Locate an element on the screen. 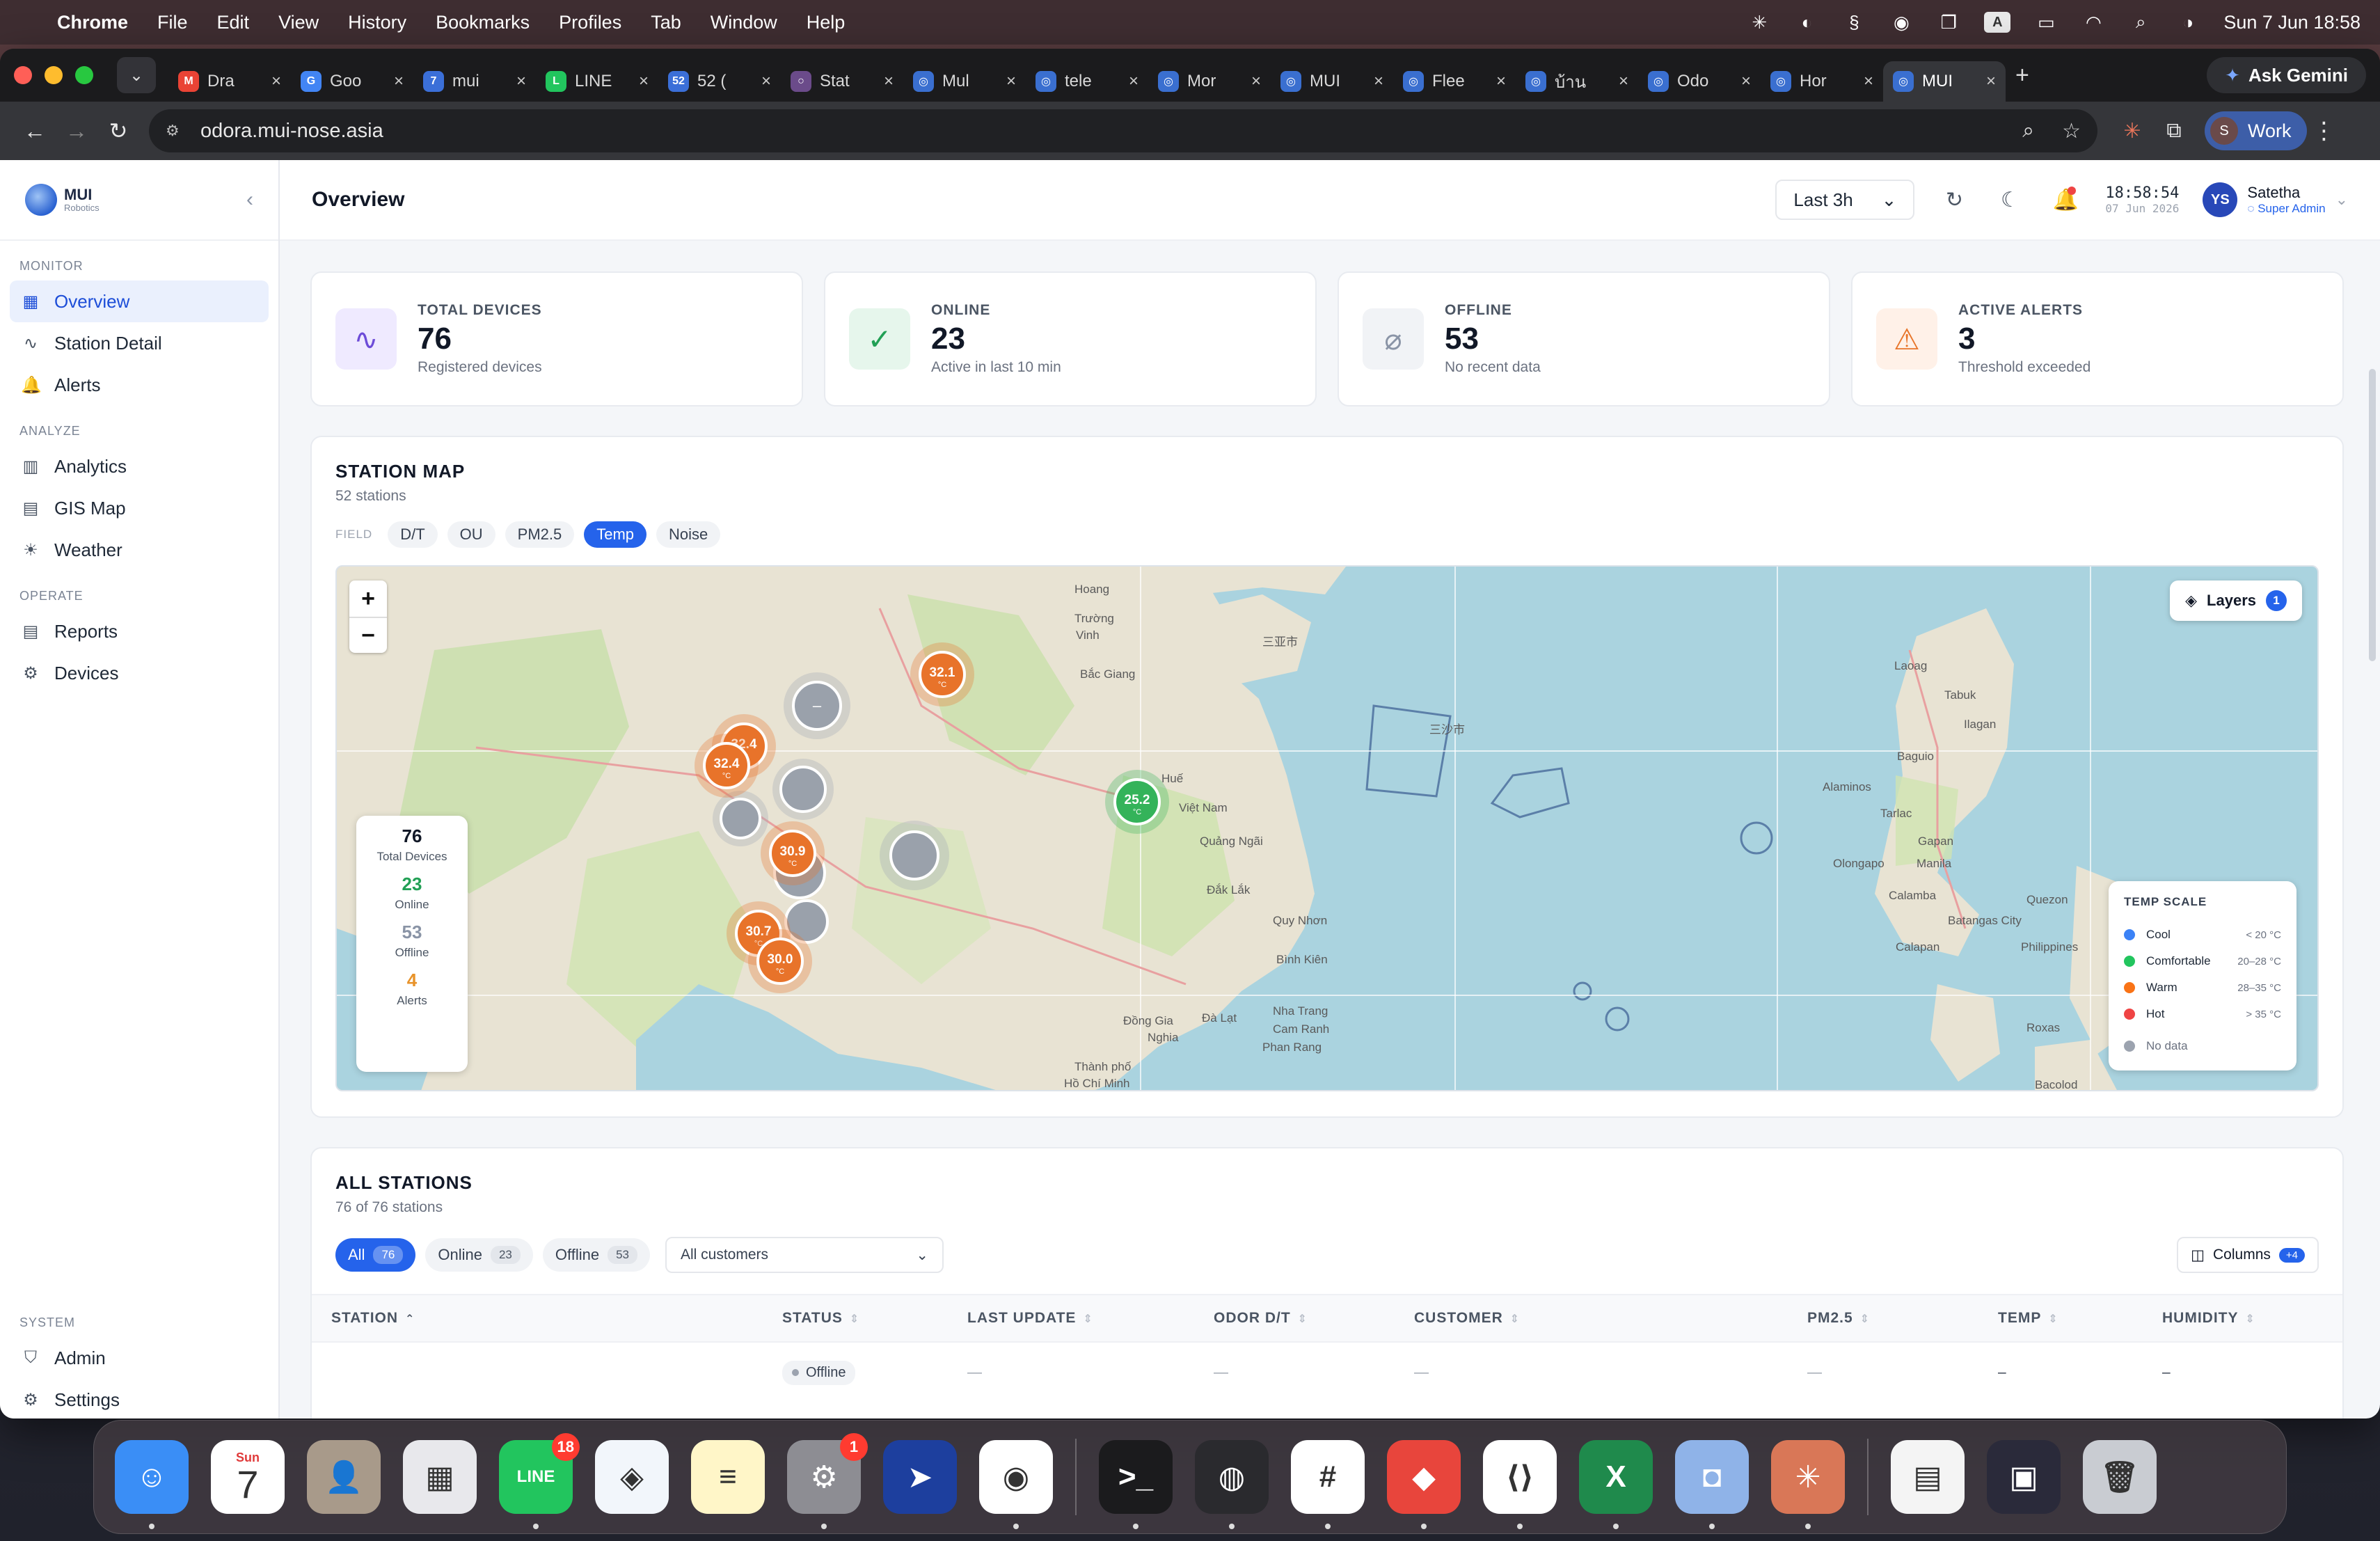  bookmark-star-icon: ☆ is located at coordinates (2071, 131).